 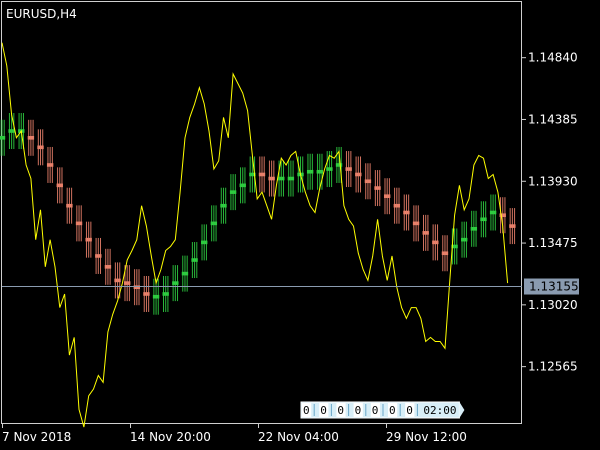 I want to click on y-tick-label: 1.13930, so click(x=553, y=181).